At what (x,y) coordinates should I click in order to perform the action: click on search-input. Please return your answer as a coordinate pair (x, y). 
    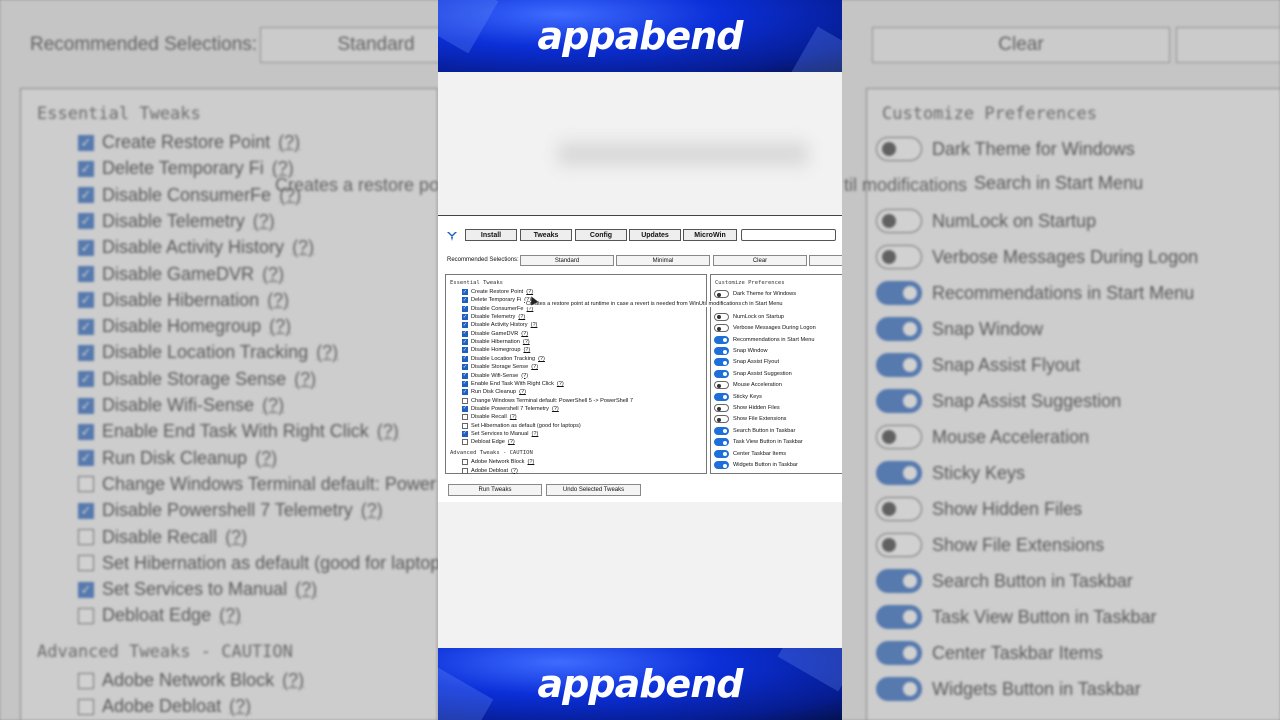
    Looking at the image, I should click on (788, 235).